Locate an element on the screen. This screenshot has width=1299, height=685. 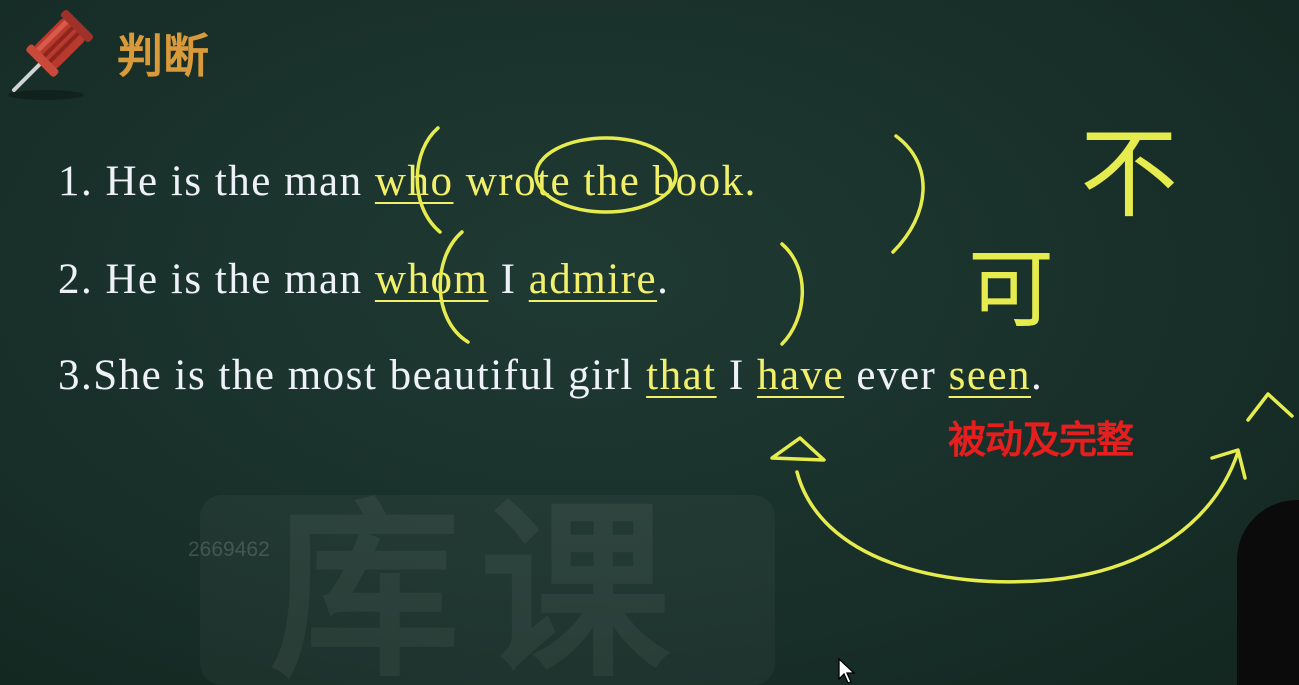
verb-underlined: have is located at coordinates (800, 375).